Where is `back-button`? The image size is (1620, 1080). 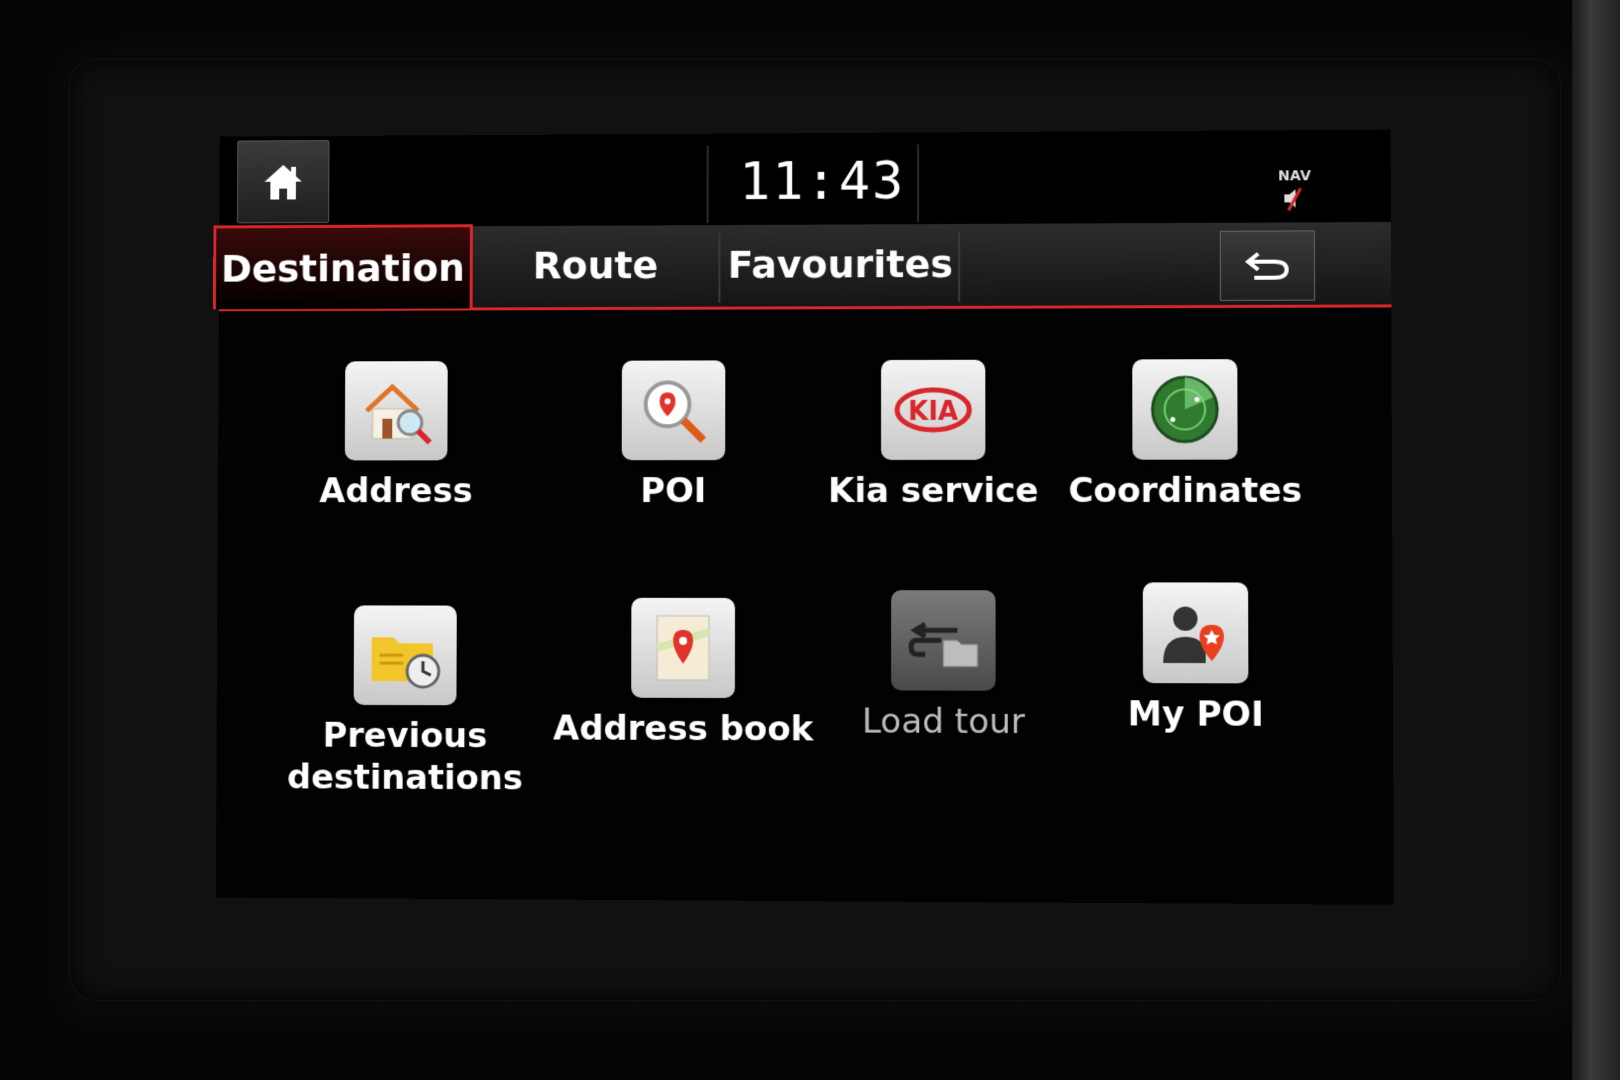 back-button is located at coordinates (1267, 265).